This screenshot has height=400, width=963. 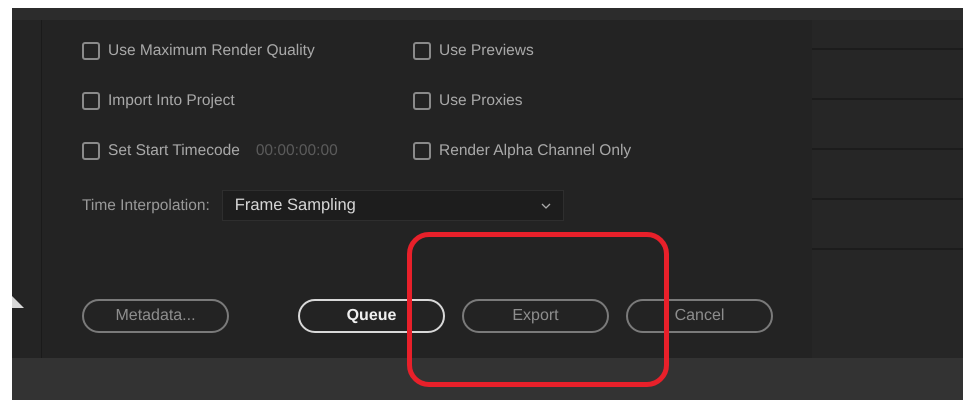 What do you see at coordinates (535, 316) in the screenshot?
I see `dialog-button: Export` at bounding box center [535, 316].